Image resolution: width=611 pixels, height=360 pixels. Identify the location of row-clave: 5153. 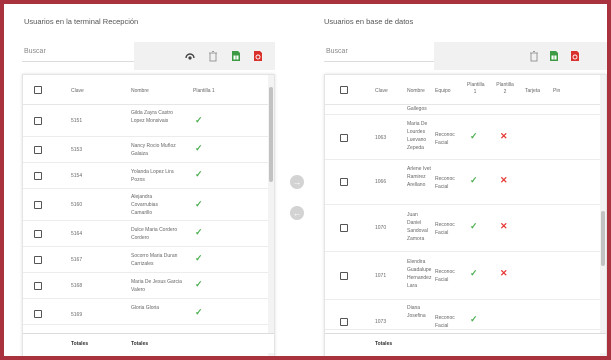
(77, 150).